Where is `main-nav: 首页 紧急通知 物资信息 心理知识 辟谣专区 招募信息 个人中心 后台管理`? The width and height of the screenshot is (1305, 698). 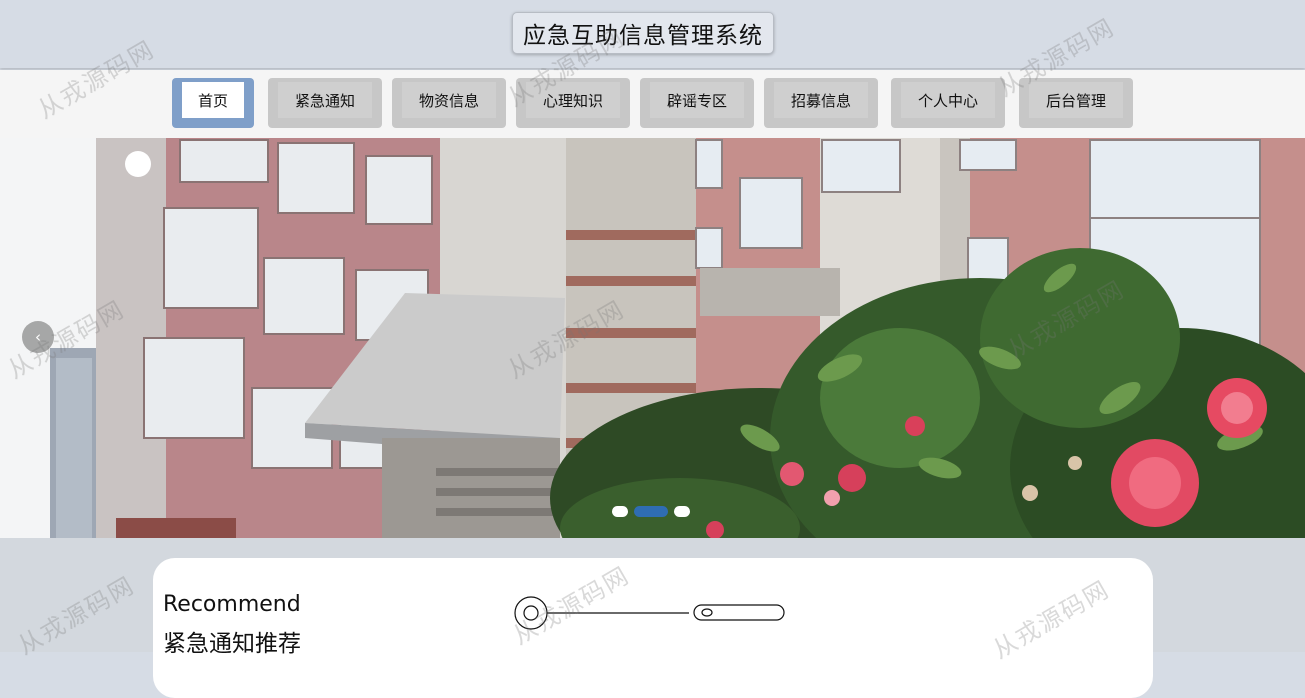 main-nav: 首页 紧急通知 物资信息 心理知识 辟谣专区 招募信息 个人中心 后台管理 is located at coordinates (652, 104).